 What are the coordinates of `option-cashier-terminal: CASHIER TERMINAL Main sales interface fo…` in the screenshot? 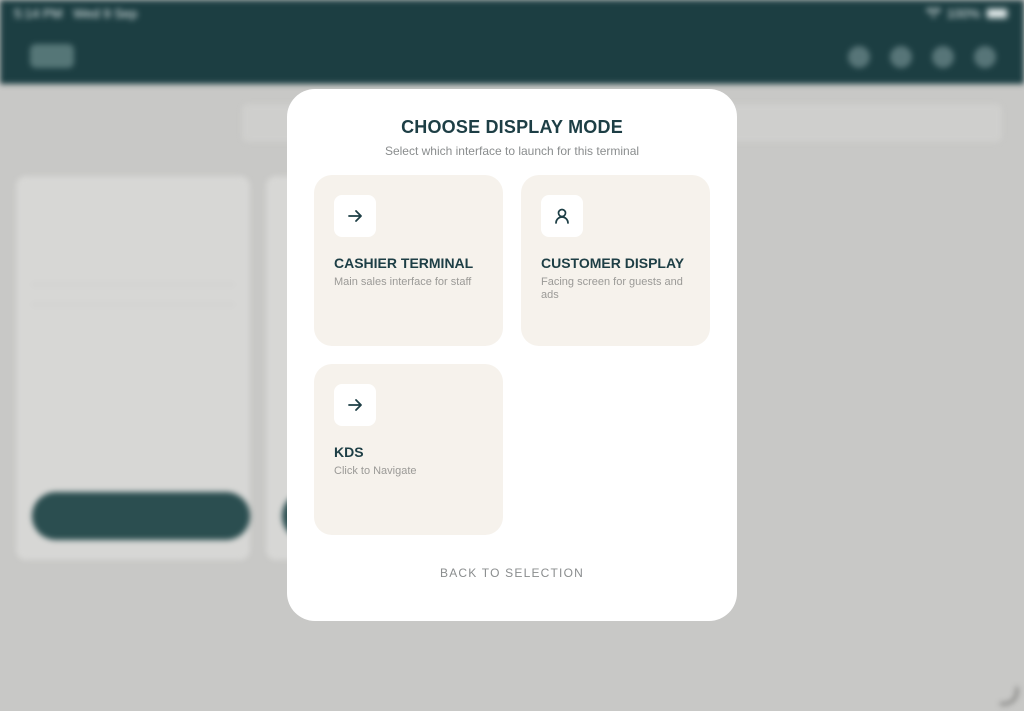 It's located at (408, 260).